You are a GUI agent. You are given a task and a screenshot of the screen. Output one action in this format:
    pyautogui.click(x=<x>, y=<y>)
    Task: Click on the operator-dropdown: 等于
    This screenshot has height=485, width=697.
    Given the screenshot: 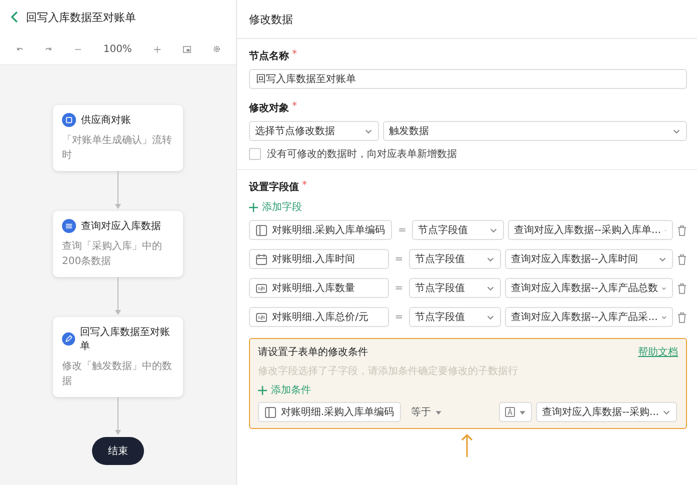 What is the action you would take?
    pyautogui.click(x=448, y=412)
    